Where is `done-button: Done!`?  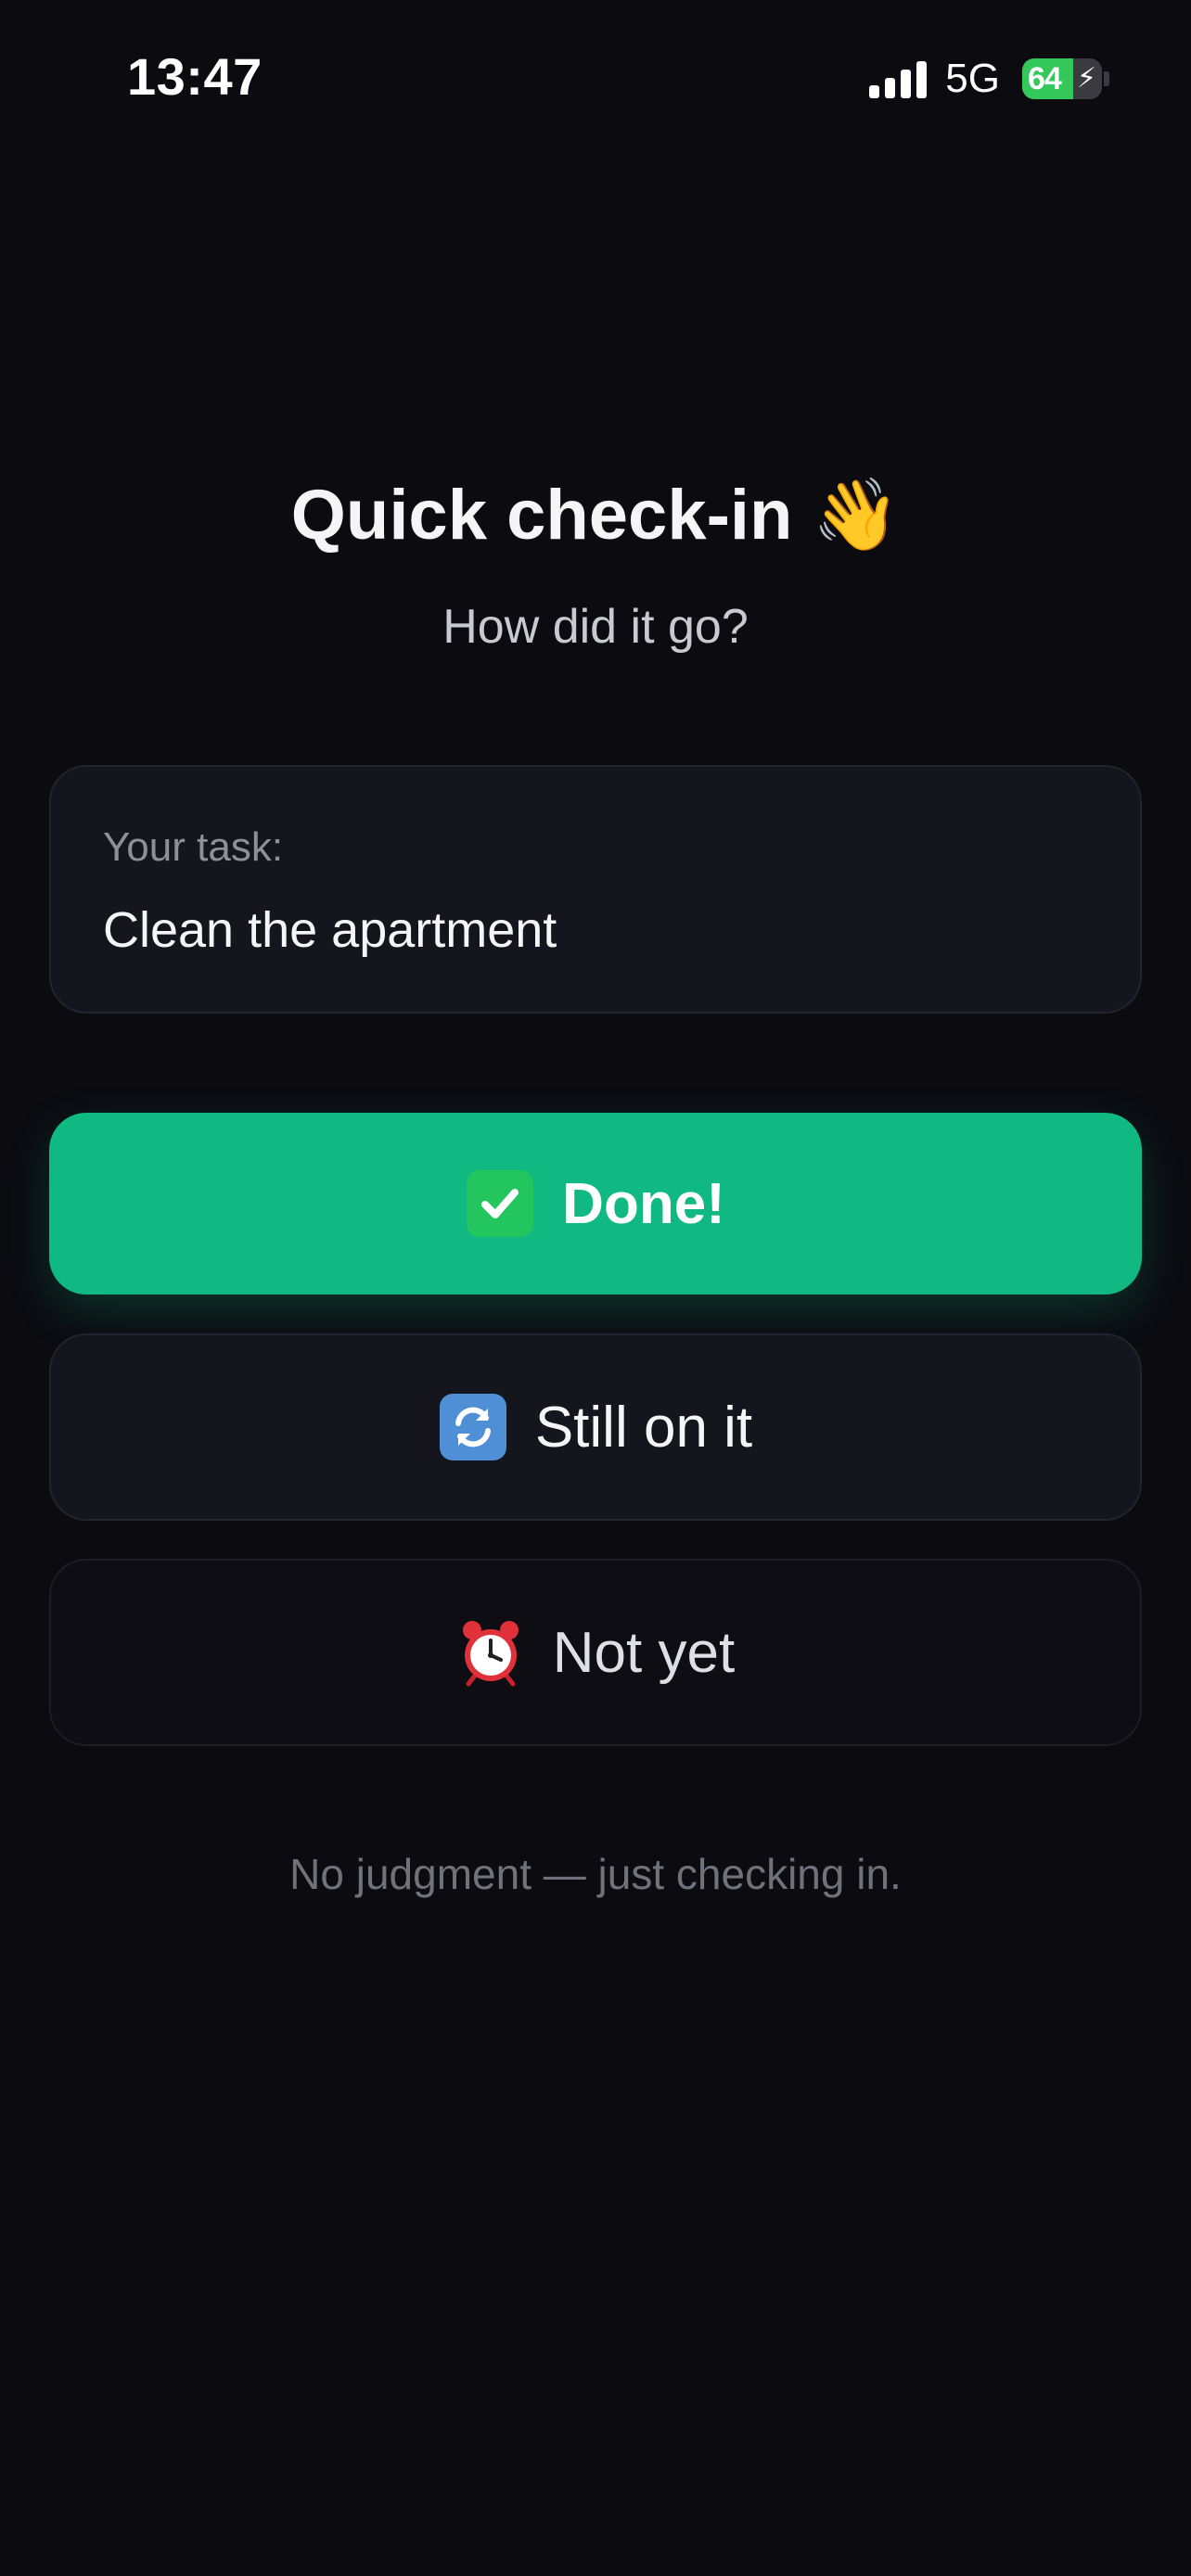 done-button: Done! is located at coordinates (595, 1203).